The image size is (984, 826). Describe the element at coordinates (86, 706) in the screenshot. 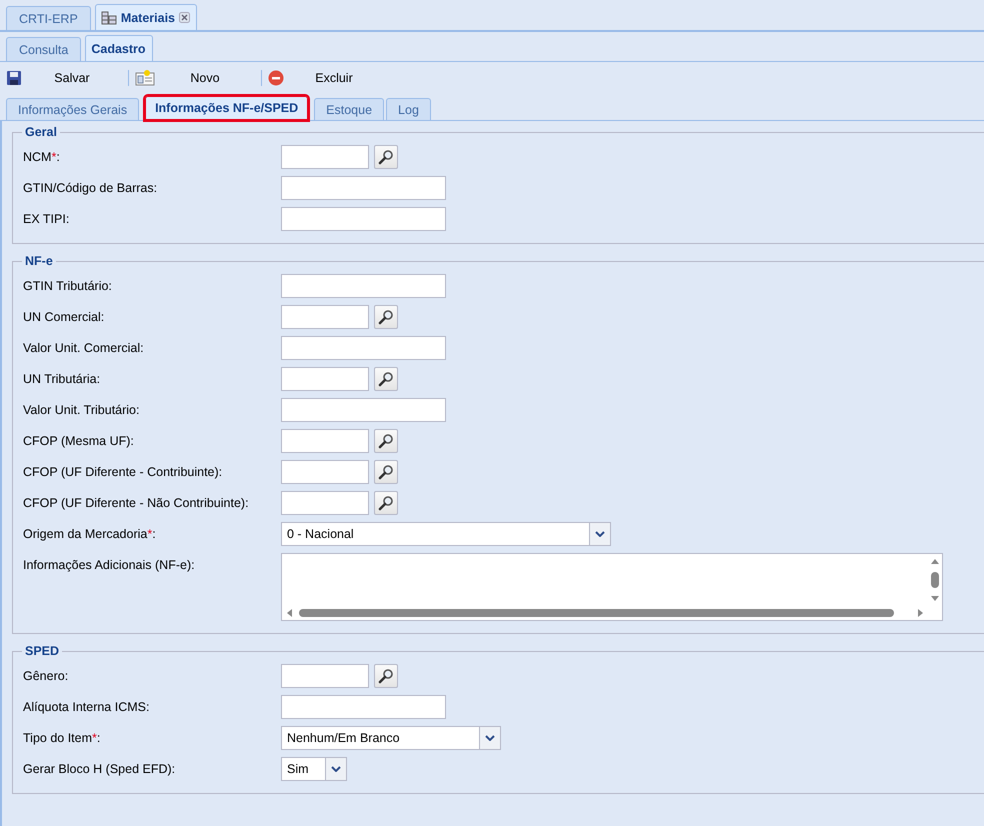

I see `field-label: Alíquota Interna ICMS:` at that location.